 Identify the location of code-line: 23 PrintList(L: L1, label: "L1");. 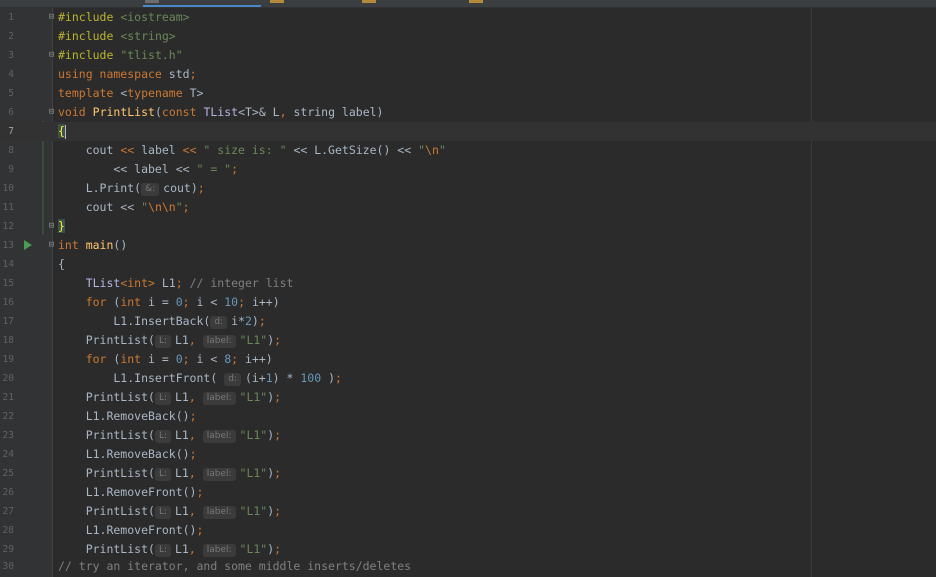
(468, 435).